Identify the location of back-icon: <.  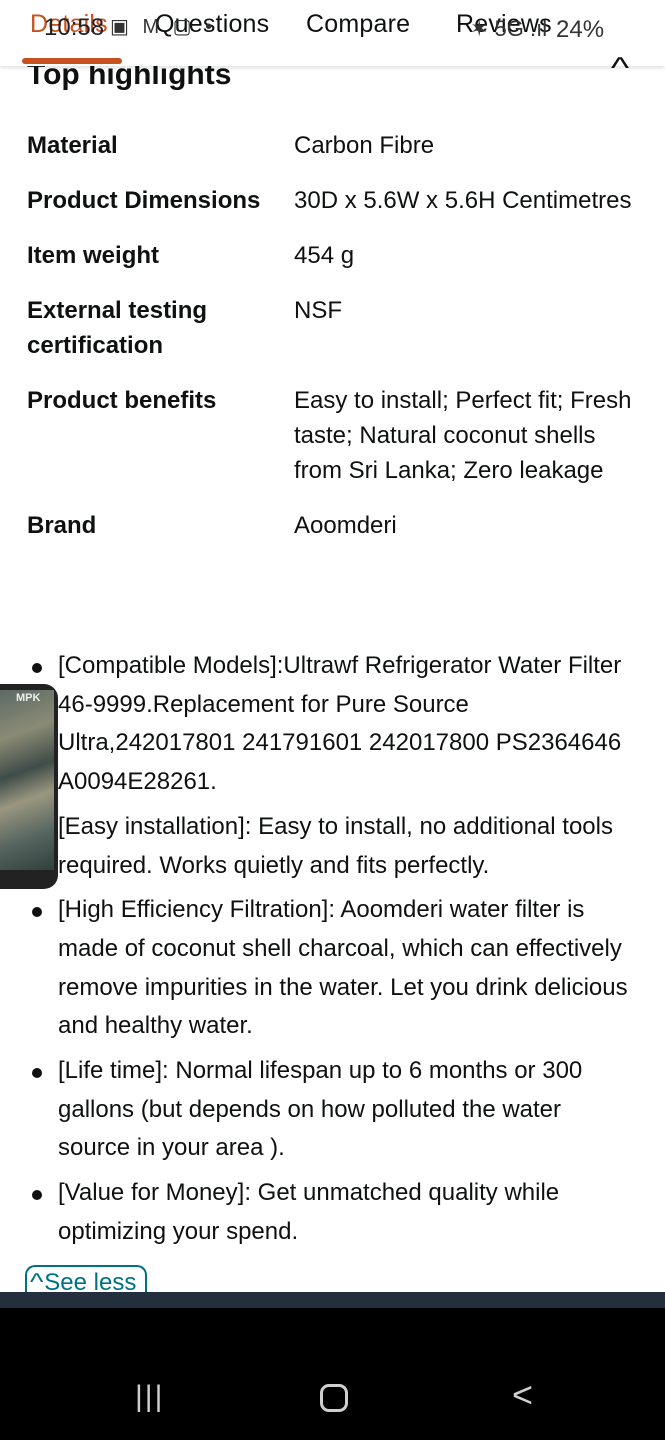
(522, 1395).